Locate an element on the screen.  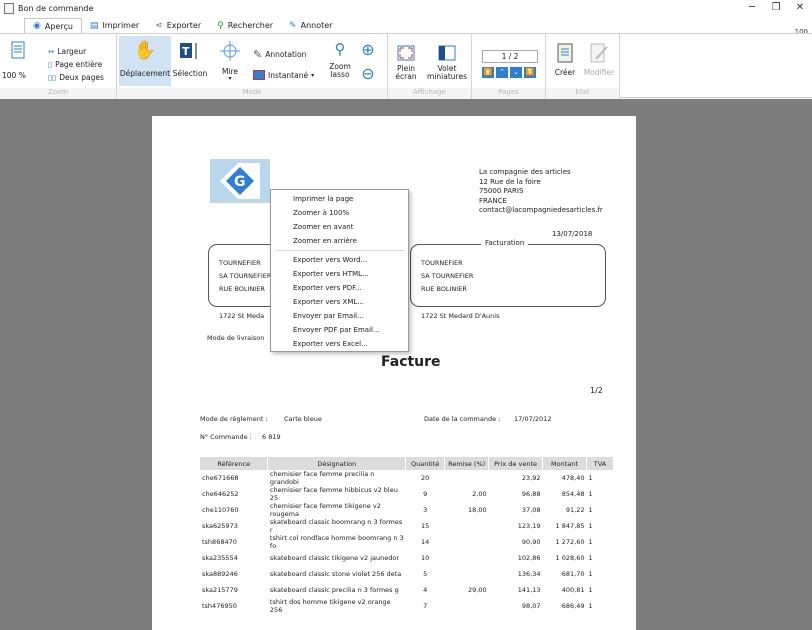
zoom-100-button is located at coordinates (18, 50).